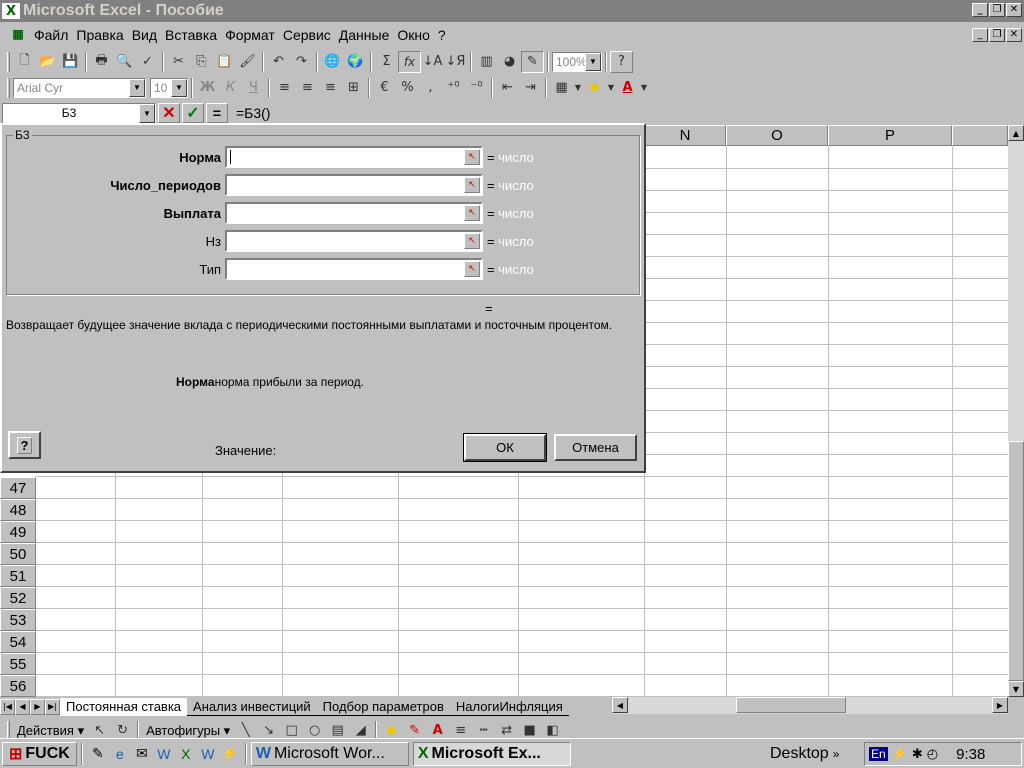 The image size is (1024, 768). What do you see at coordinates (455, 62) in the screenshot?
I see `sort-desc-icon: ↓Я` at bounding box center [455, 62].